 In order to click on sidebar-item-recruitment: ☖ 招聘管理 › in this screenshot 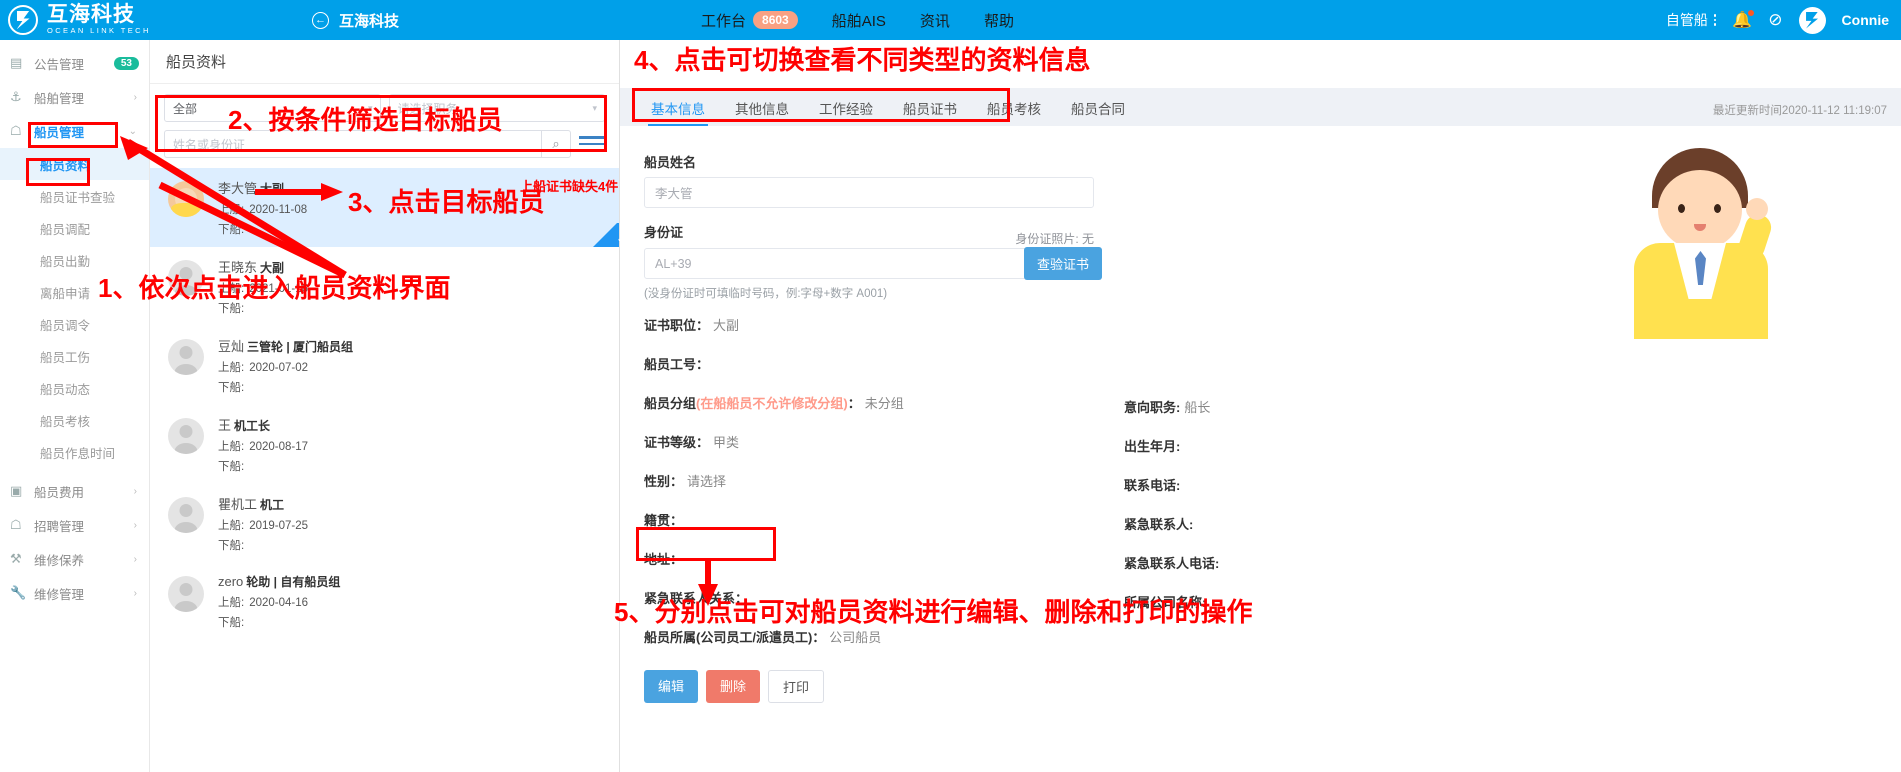, I will do `click(74, 525)`.